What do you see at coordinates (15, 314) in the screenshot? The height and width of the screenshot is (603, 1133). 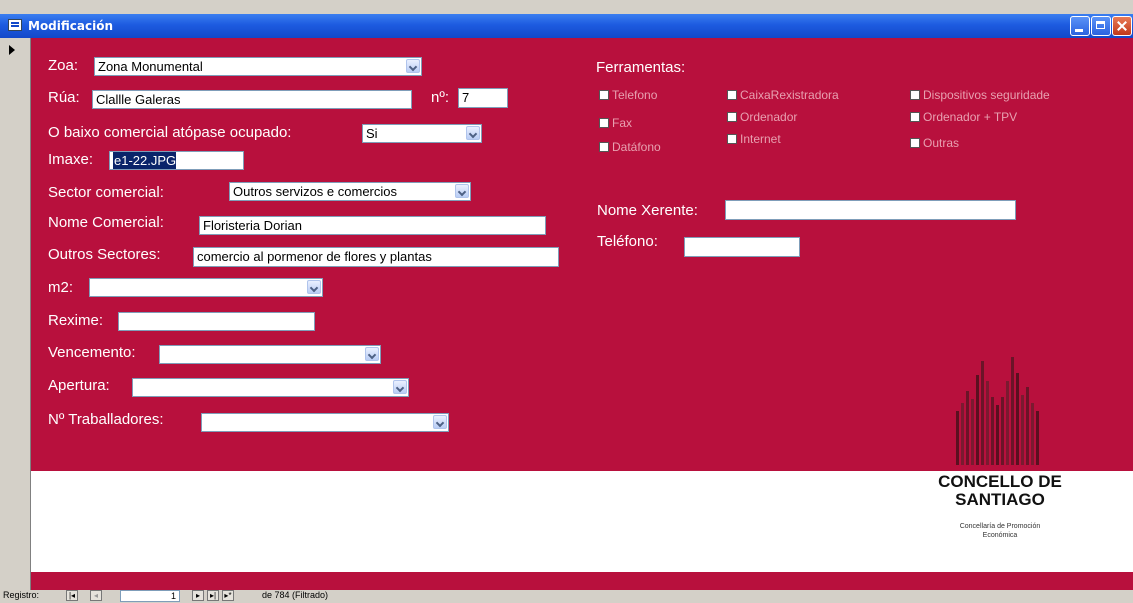 I see `record-selector` at bounding box center [15, 314].